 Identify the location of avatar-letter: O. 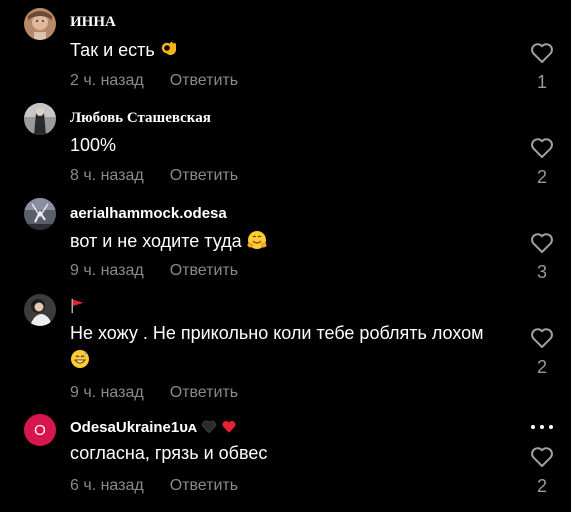
(40, 430).